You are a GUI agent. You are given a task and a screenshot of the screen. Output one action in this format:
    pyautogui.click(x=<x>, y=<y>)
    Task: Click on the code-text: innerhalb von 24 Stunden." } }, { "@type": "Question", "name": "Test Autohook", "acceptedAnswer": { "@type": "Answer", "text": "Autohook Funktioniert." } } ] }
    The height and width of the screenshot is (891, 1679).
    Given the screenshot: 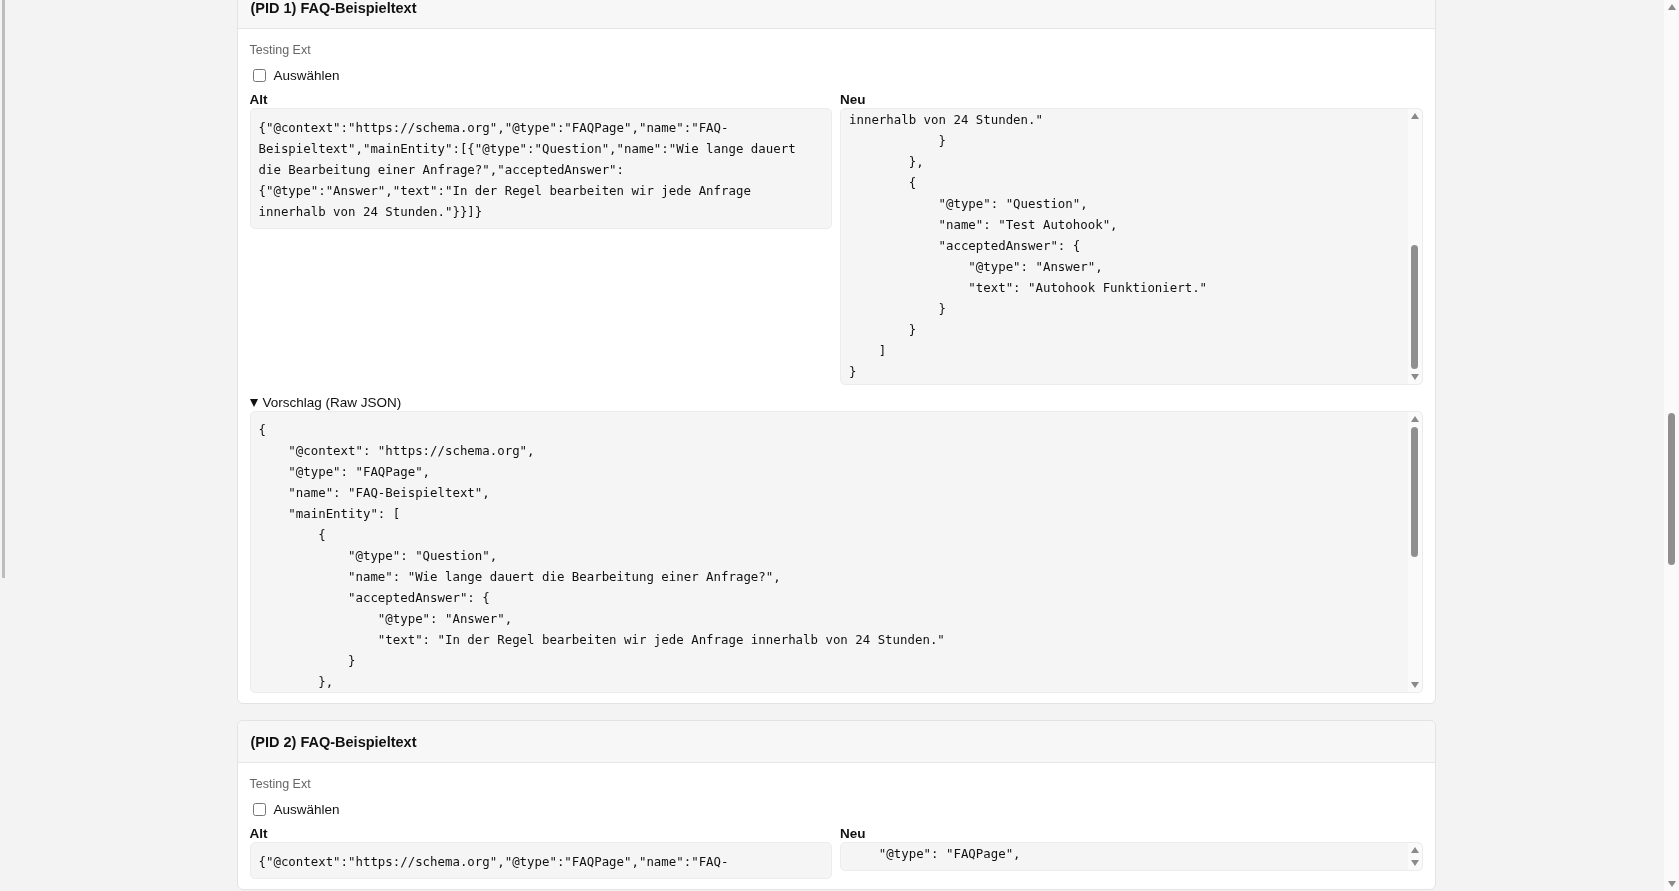 What is the action you would take?
    pyautogui.click(x=1028, y=246)
    